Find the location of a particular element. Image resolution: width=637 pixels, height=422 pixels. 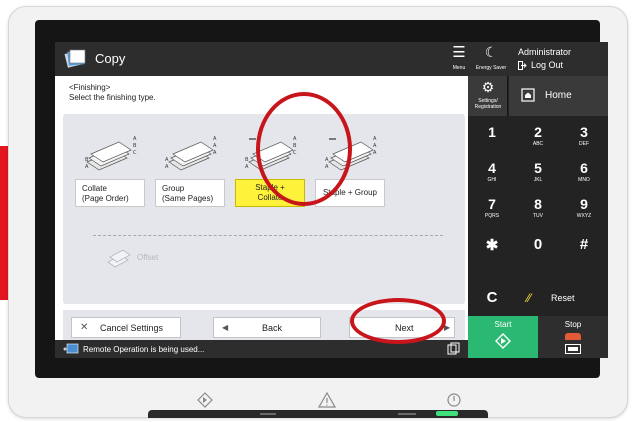

key-letters: WXYZ is located at coordinates (584, 216).